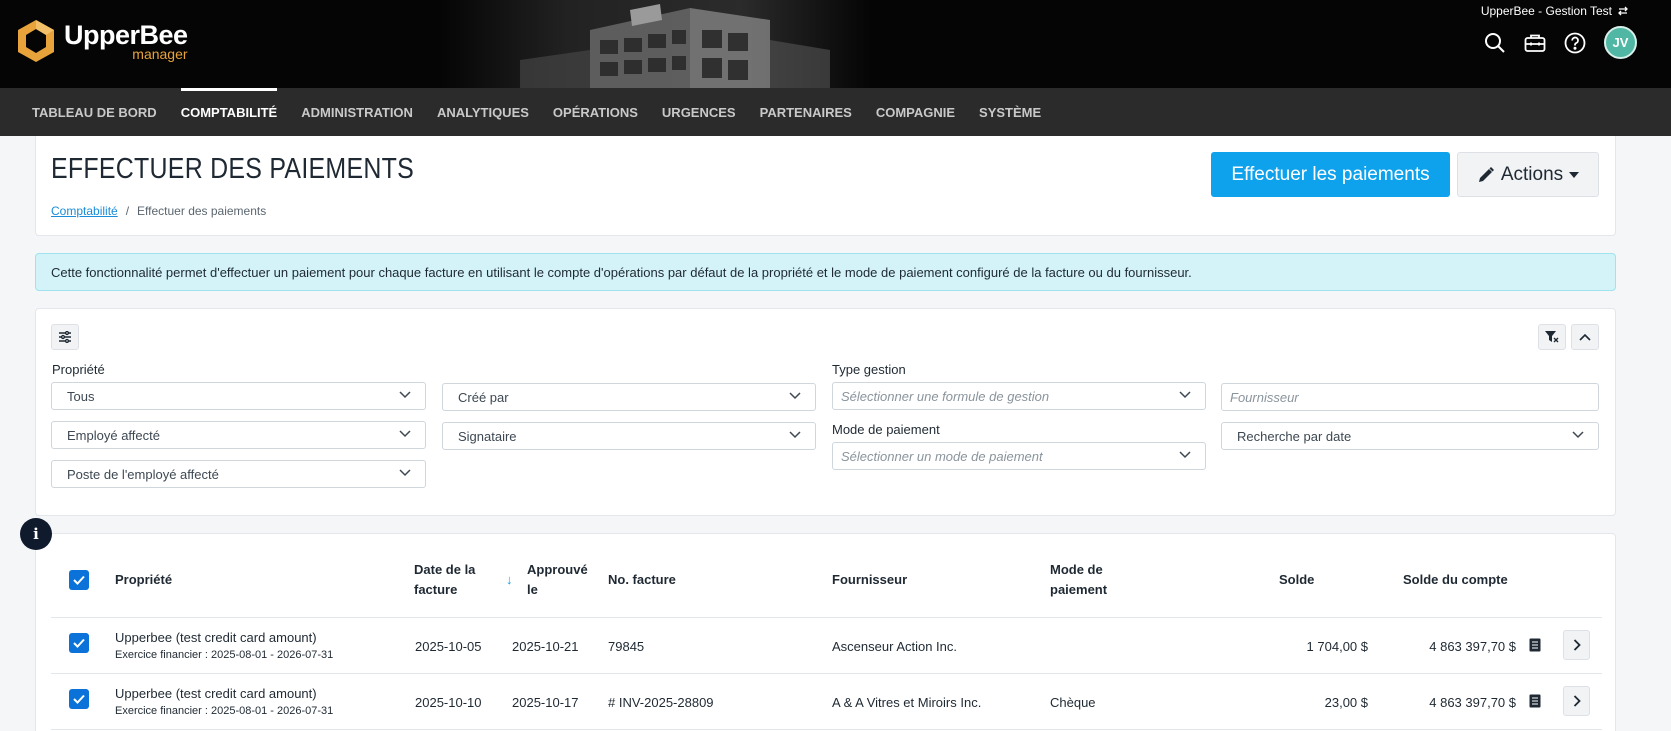 The width and height of the screenshot is (1671, 731). What do you see at coordinates (94, 112) in the screenshot?
I see `nav-tableau-de-bord: TABLEAU DE BORD` at bounding box center [94, 112].